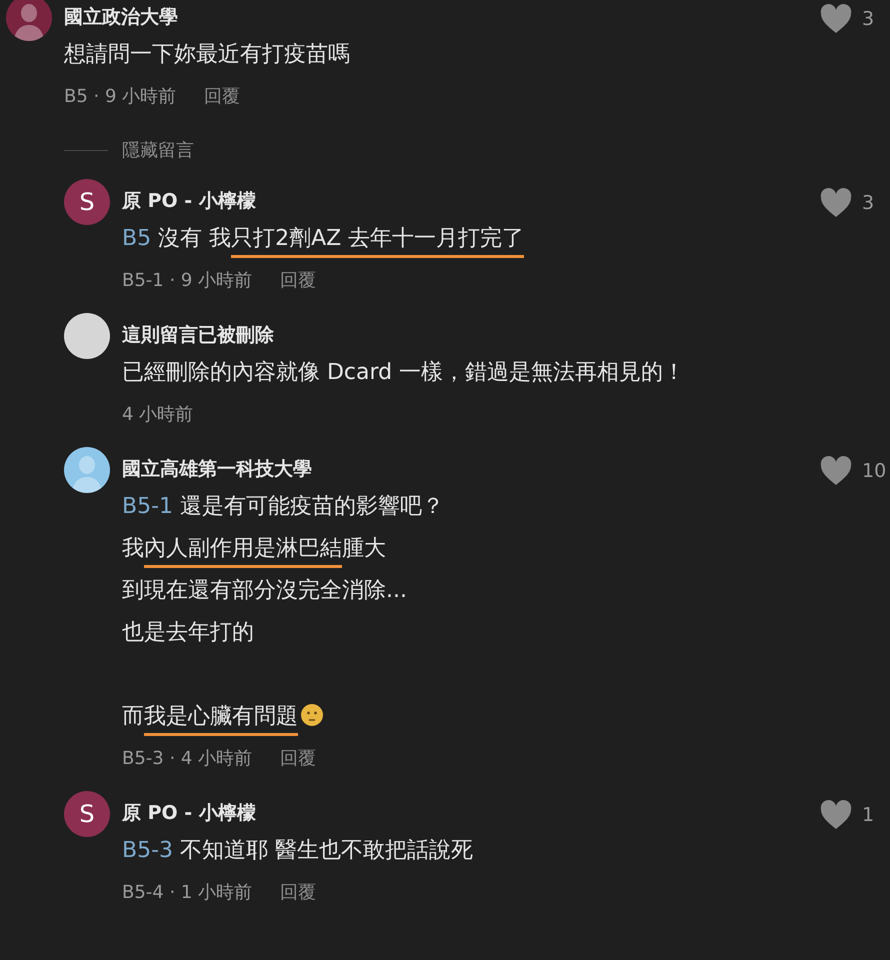  I want to click on comment-text: 而我是心臟有問題, so click(223, 717).